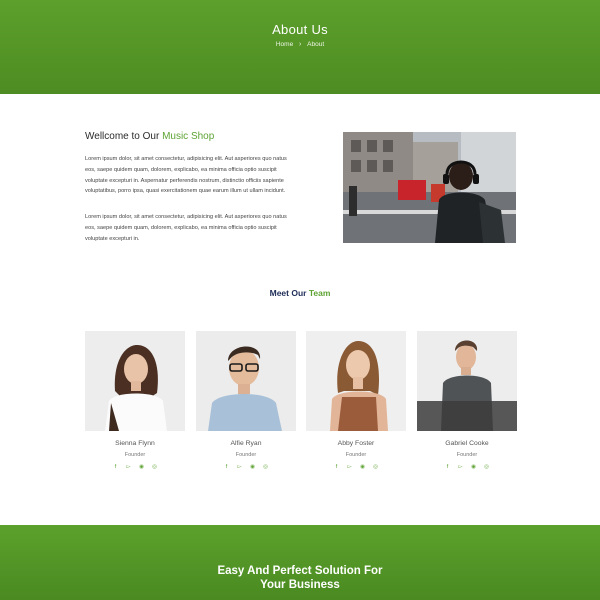 The width and height of the screenshot is (600, 600). I want to click on team-member-card: Gabriel Cooke Founder f ▻ ◉ ◎, so click(467, 400).